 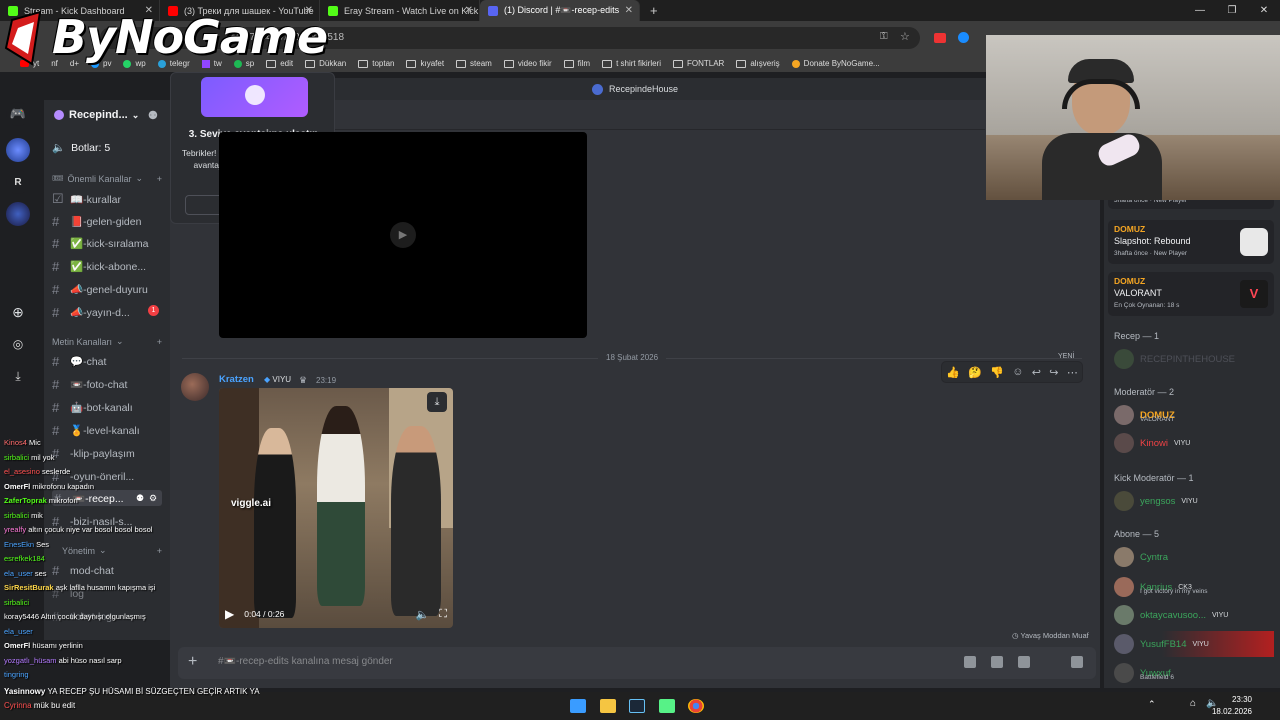 I want to click on forward-icon: ↪, so click(x=1053, y=372).